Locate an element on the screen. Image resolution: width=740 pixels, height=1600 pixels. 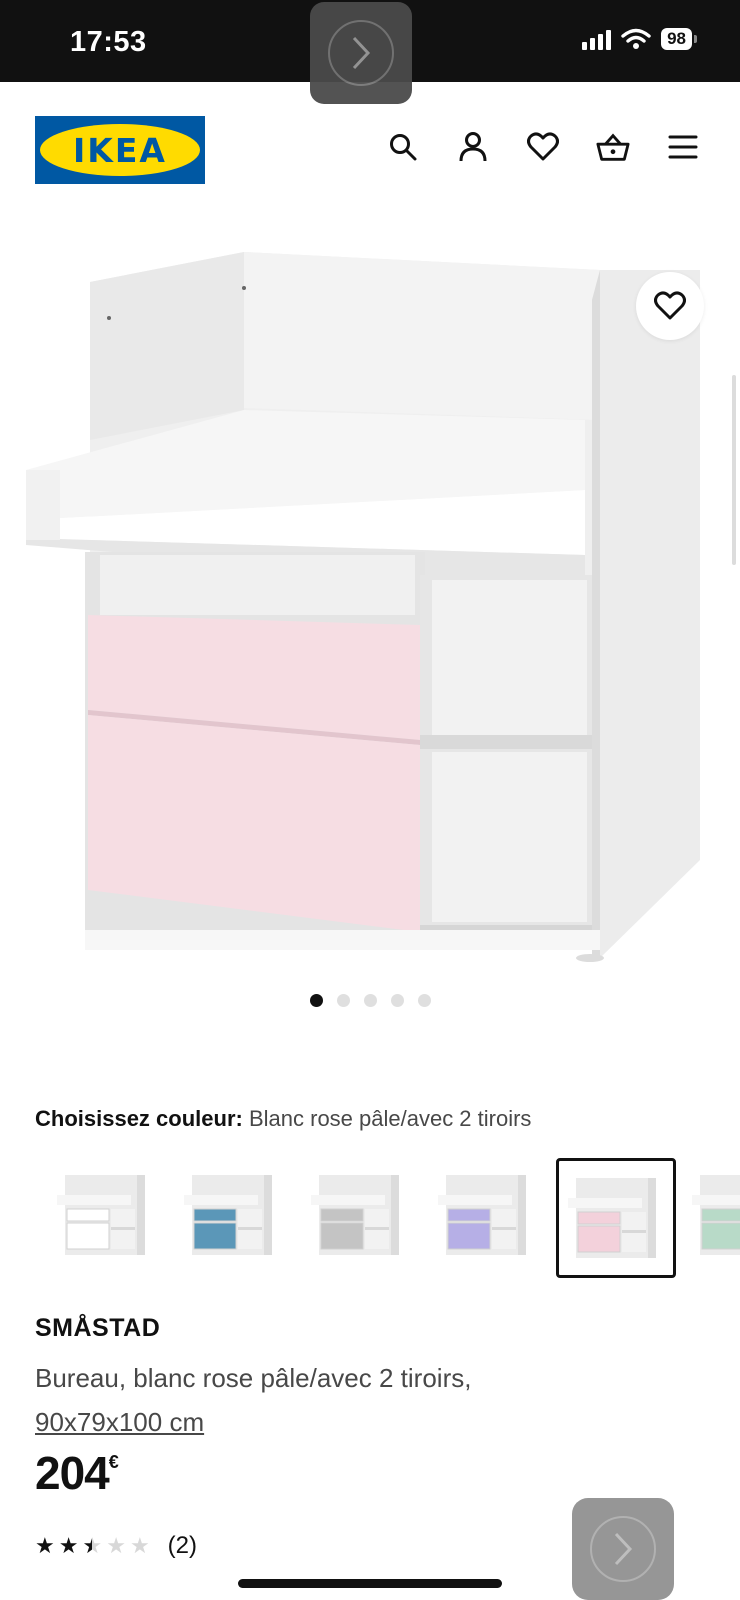
site-header: IKEA is located at coordinates (370, 142).